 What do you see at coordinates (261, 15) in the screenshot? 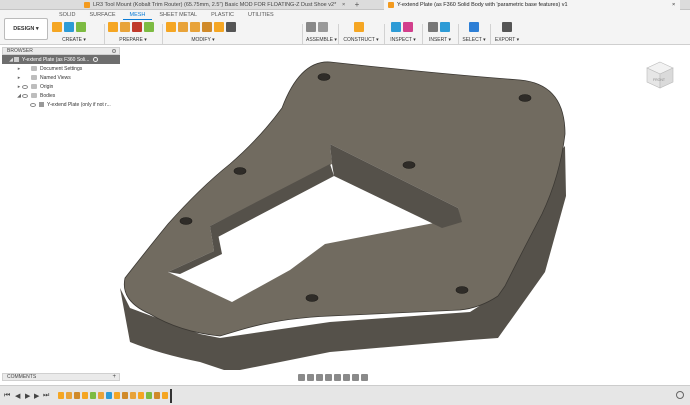
I see `tab-utilities: UTILITIES` at bounding box center [261, 15].